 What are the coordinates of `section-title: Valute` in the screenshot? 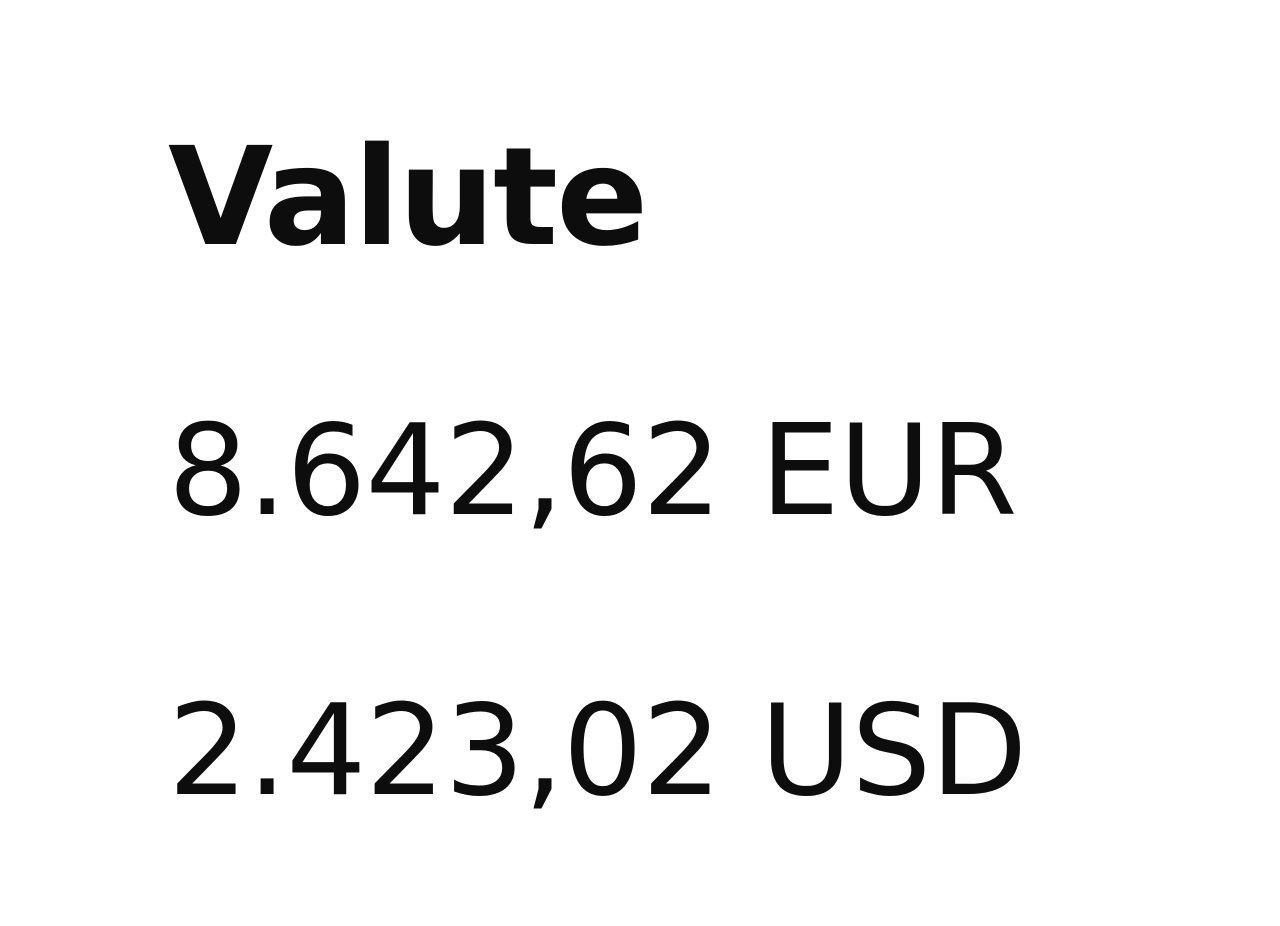 It's located at (408, 198).